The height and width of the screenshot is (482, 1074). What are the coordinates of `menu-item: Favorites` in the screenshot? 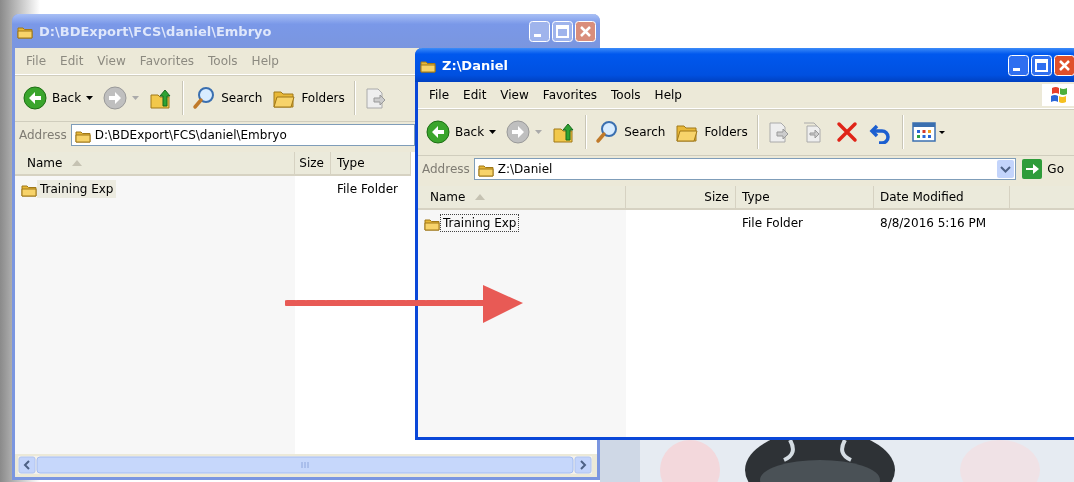 It's located at (570, 95).